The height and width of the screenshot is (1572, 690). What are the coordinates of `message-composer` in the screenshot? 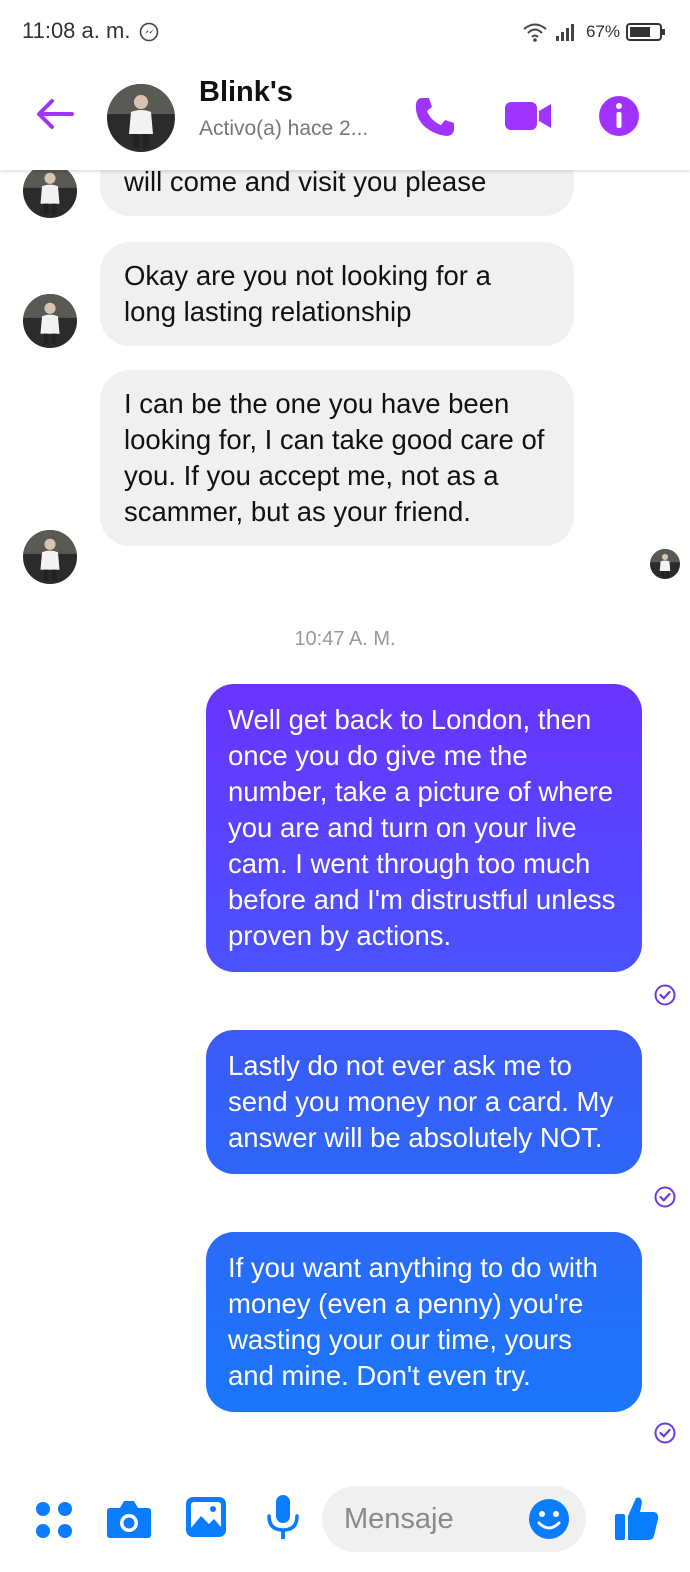 It's located at (345, 1526).